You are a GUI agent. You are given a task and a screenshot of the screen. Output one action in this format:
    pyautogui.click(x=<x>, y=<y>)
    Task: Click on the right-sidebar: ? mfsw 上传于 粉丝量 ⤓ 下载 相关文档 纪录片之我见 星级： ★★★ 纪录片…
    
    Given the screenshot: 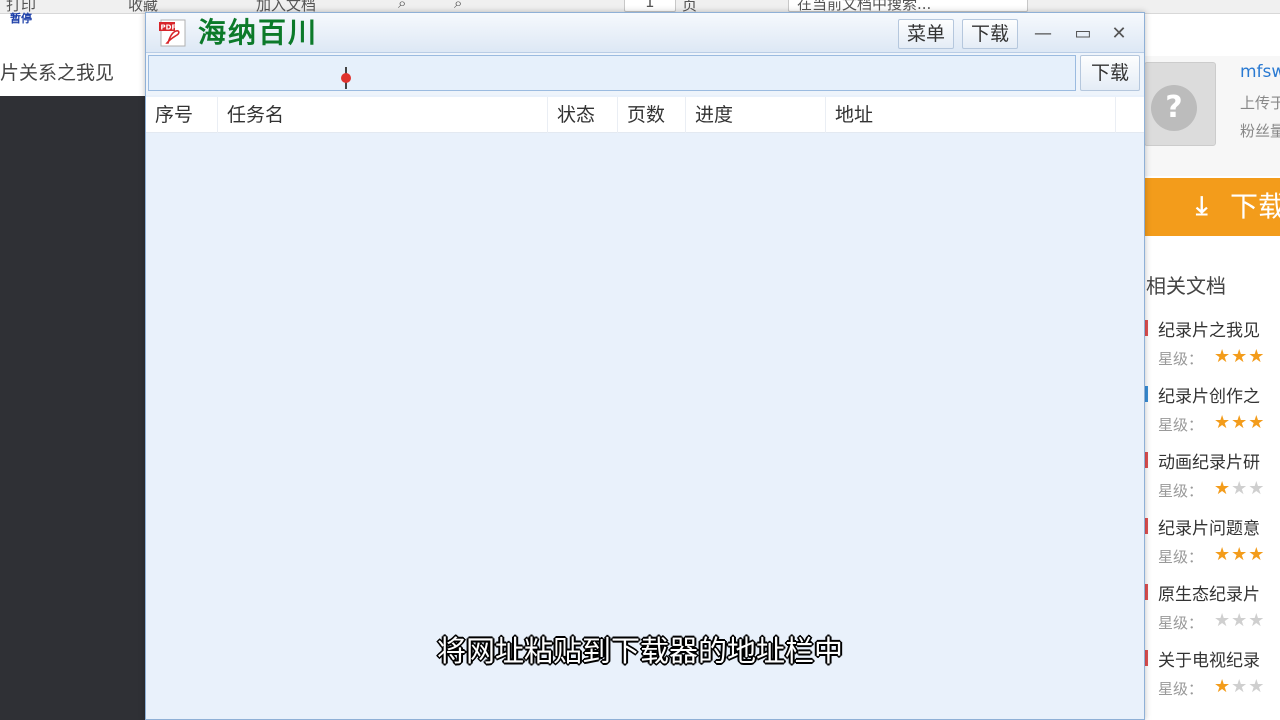 What is the action you would take?
    pyautogui.click(x=1212, y=367)
    